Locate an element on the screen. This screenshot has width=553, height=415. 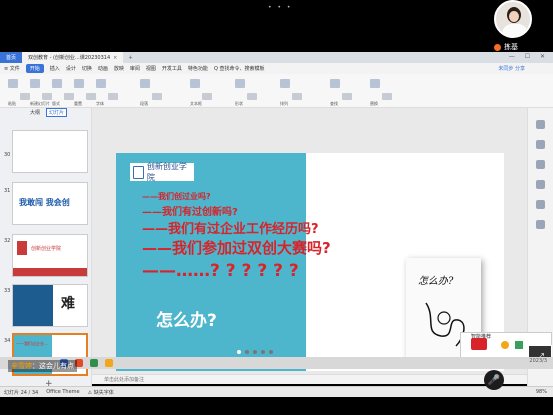
shape-icon is located at coordinates (540, 144).